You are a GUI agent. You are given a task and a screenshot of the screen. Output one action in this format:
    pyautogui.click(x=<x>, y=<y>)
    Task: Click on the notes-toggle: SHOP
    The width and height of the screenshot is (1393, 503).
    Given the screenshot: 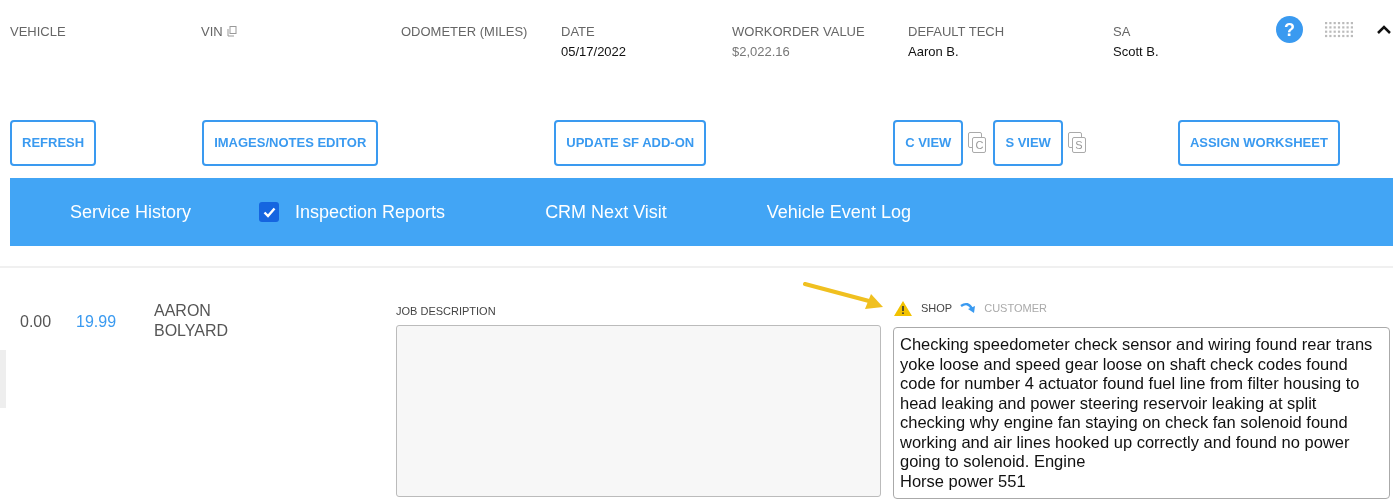 What is the action you would take?
    pyautogui.click(x=937, y=308)
    